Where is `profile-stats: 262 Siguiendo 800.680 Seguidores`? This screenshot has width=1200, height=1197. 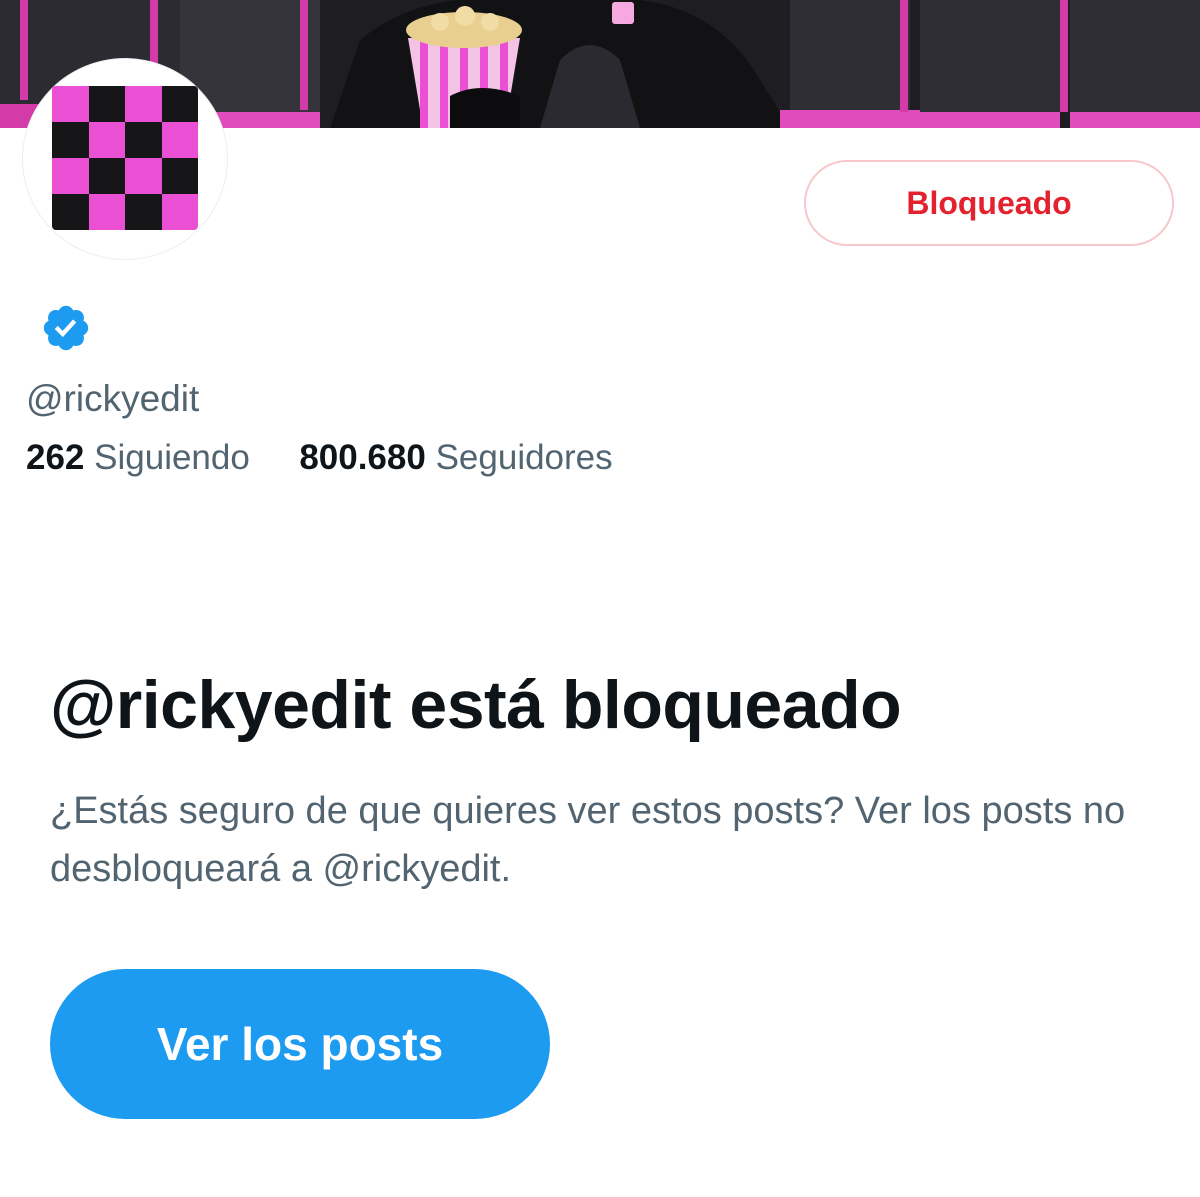 profile-stats: 262 Siguiendo 800.680 Seguidores is located at coordinates (319, 458).